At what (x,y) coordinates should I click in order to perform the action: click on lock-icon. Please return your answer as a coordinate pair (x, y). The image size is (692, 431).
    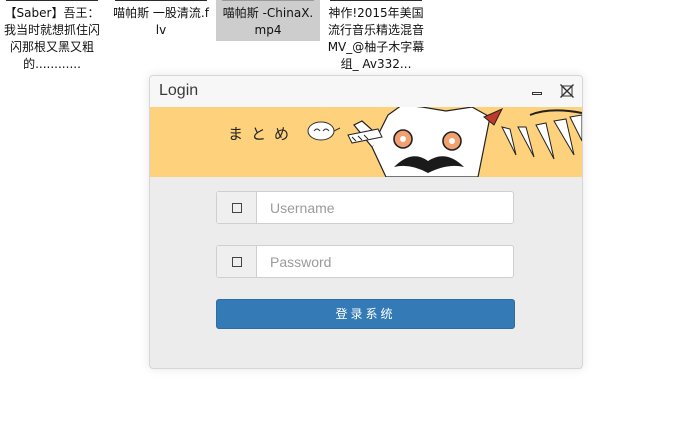
    Looking at the image, I should click on (237, 262).